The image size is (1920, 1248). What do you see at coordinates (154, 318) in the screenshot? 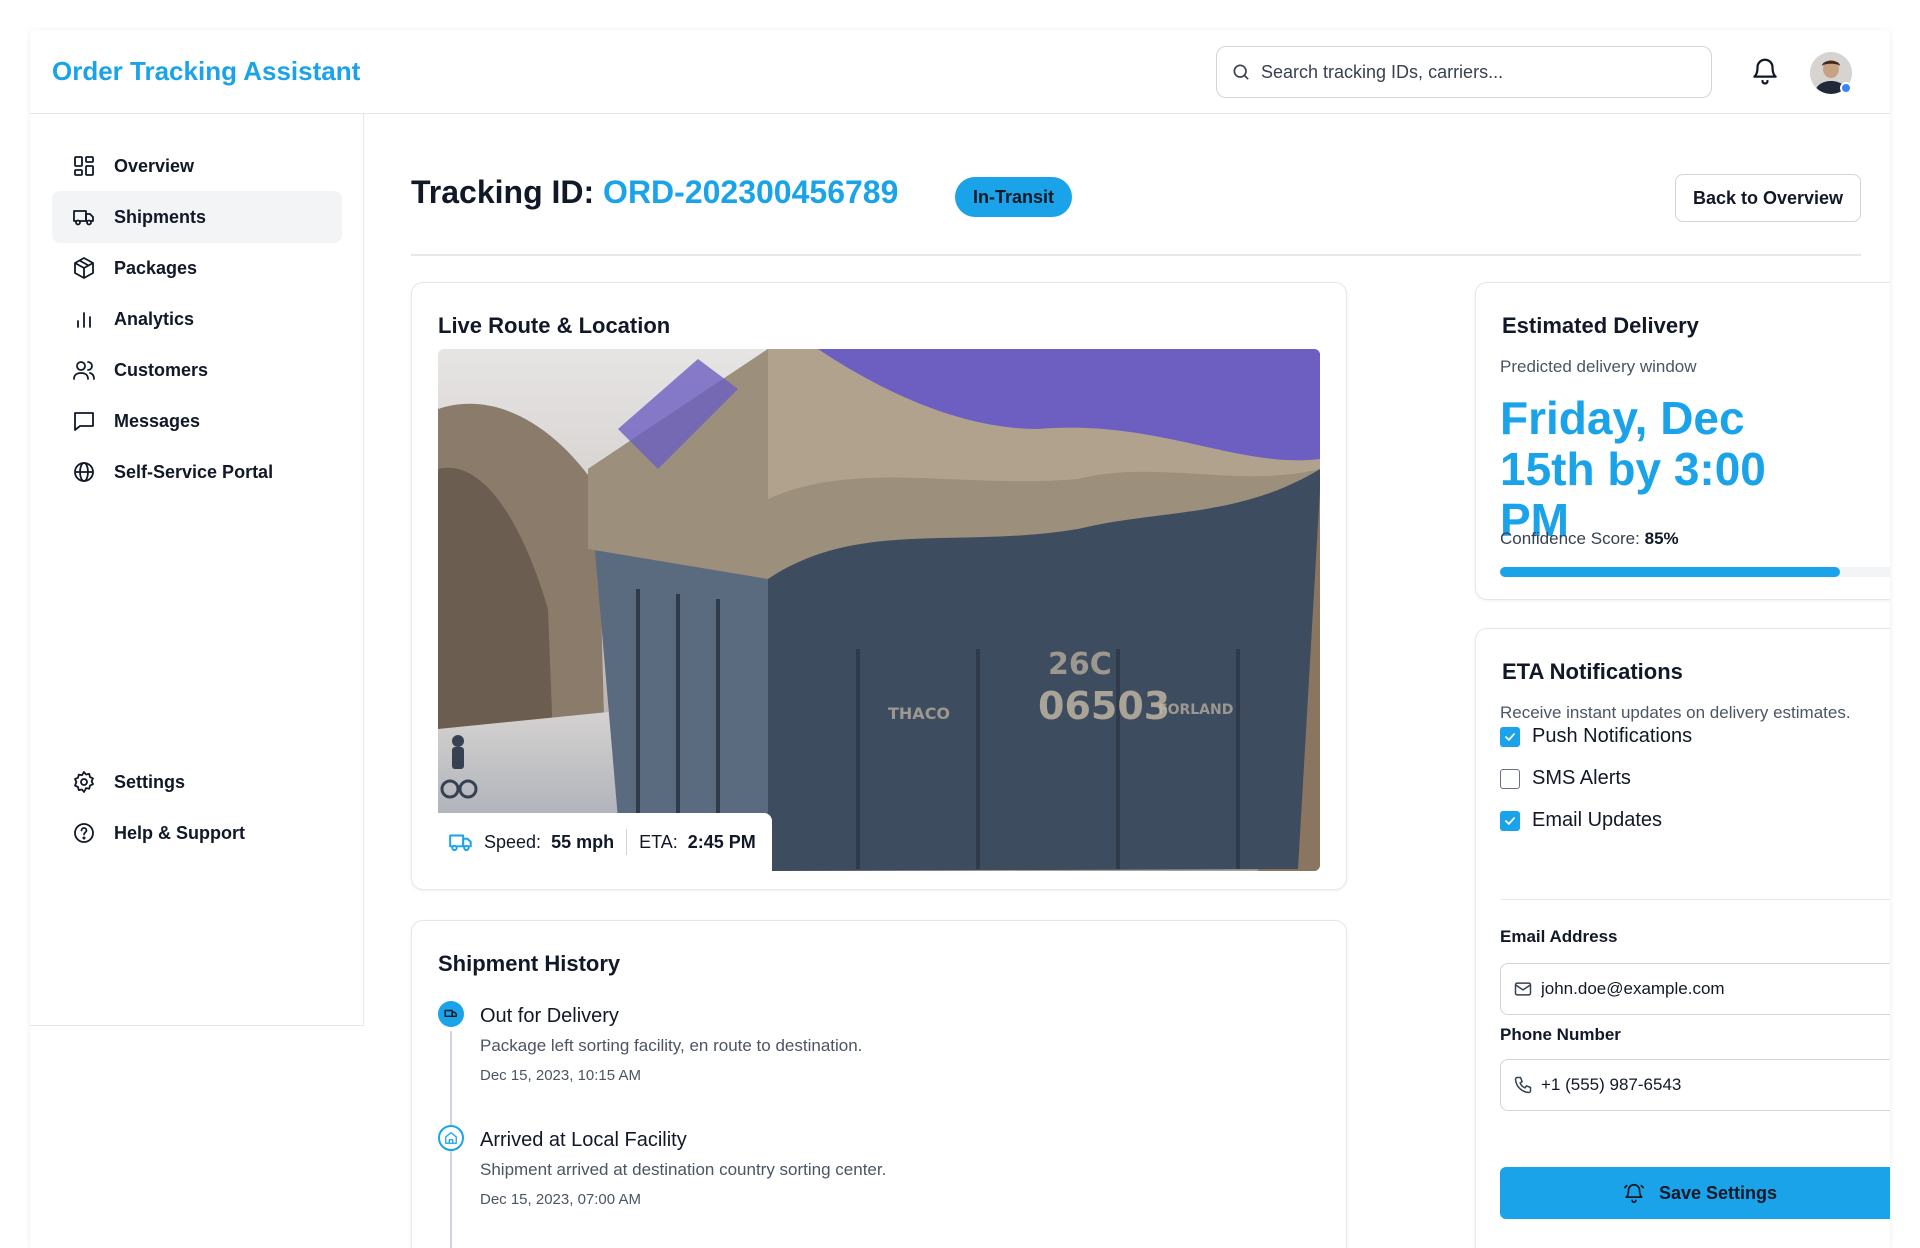
I see `sidebar-item-label: Analytics` at bounding box center [154, 318].